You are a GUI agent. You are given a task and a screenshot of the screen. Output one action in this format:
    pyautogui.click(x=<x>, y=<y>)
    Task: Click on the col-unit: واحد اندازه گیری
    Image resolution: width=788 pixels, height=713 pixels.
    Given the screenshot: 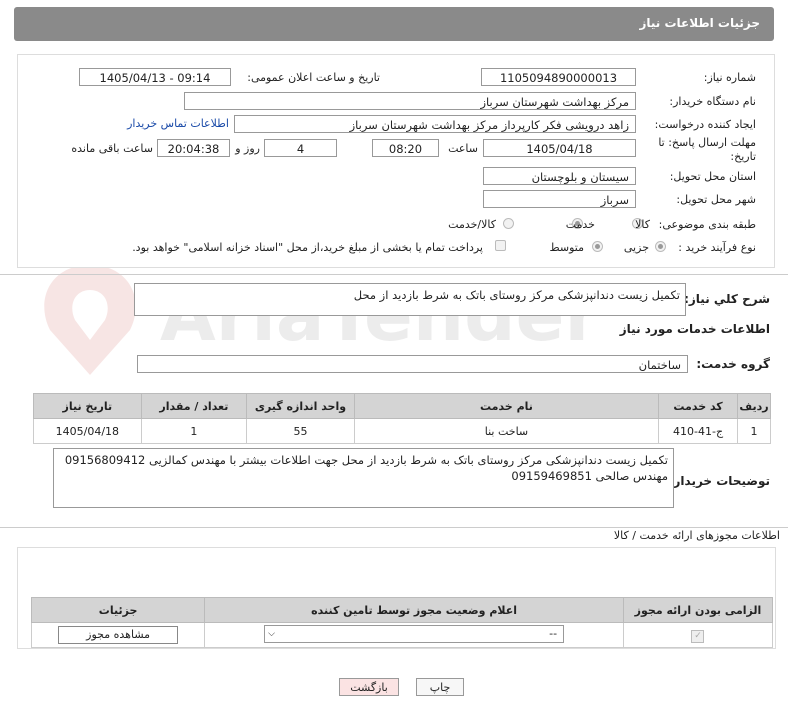 What is the action you would take?
    pyautogui.click(x=300, y=406)
    